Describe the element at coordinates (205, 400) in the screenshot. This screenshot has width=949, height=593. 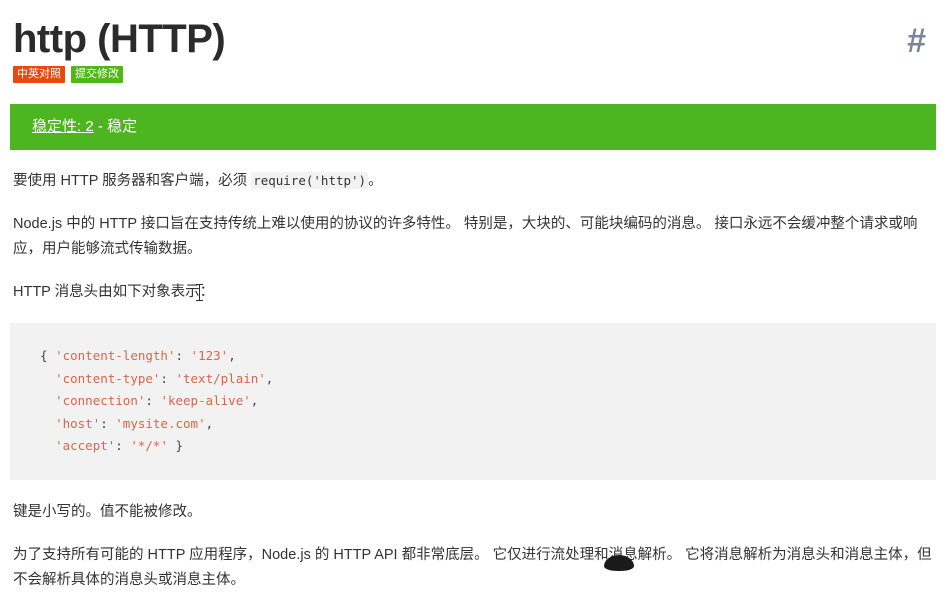
I see `code-value-connection: 'keep-alive'` at that location.